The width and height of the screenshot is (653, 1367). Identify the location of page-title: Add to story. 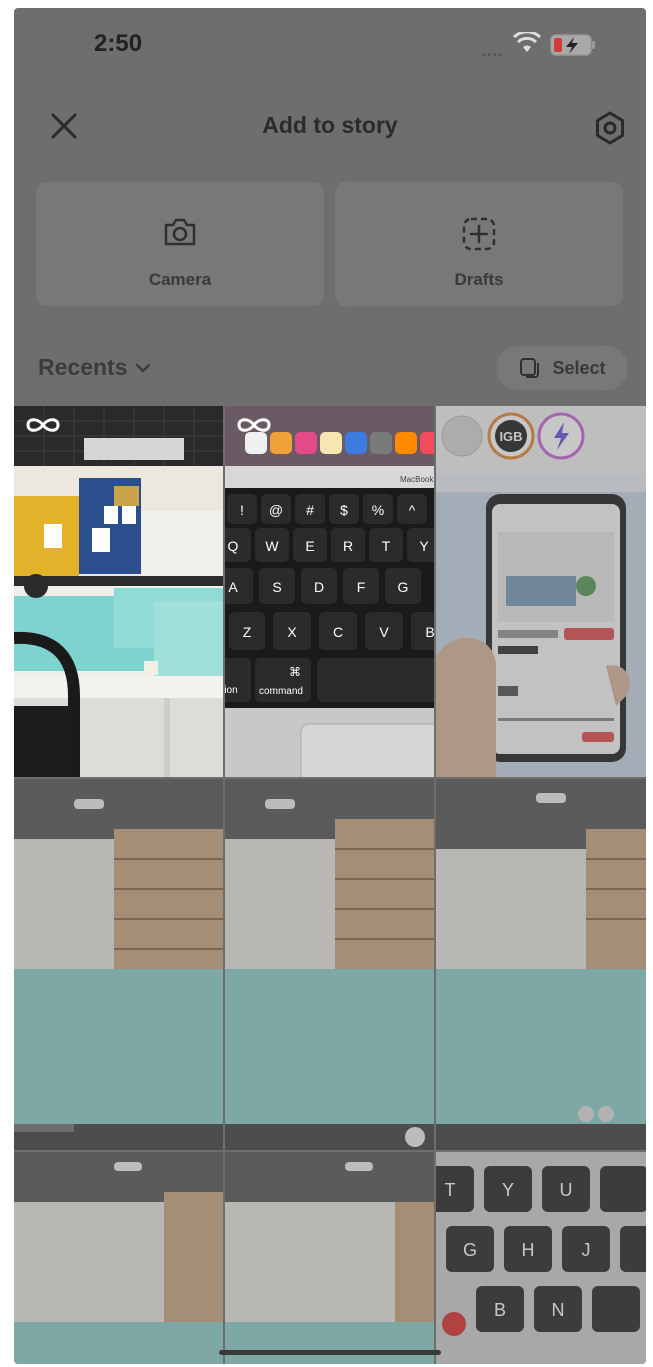
(330, 125).